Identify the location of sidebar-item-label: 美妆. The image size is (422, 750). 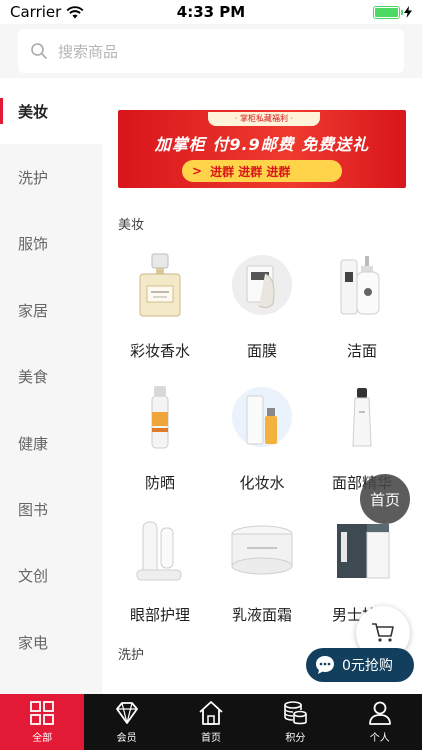
(33, 111).